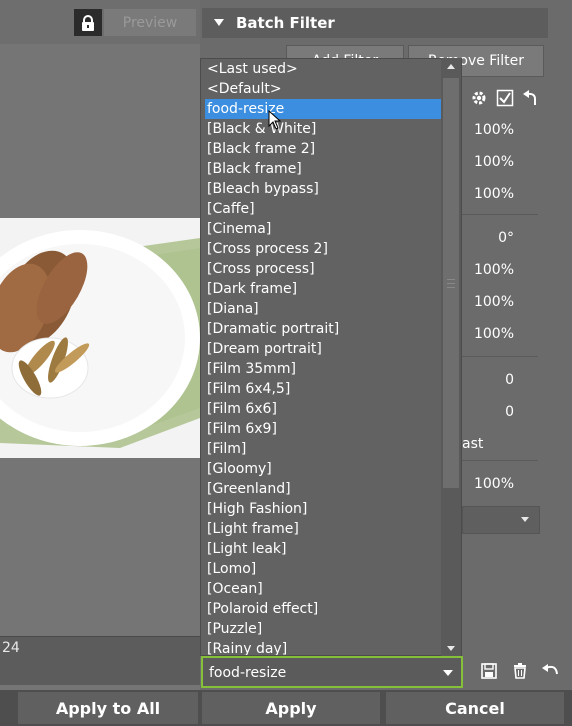 This screenshot has height=726, width=572. What do you see at coordinates (100, 338) in the screenshot?
I see `preview-photo` at bounding box center [100, 338].